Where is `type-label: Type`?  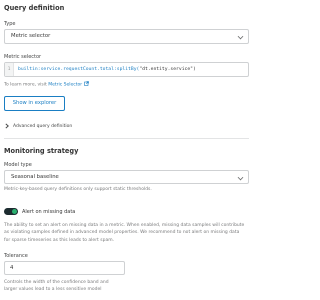
type-label: Type is located at coordinates (10, 24).